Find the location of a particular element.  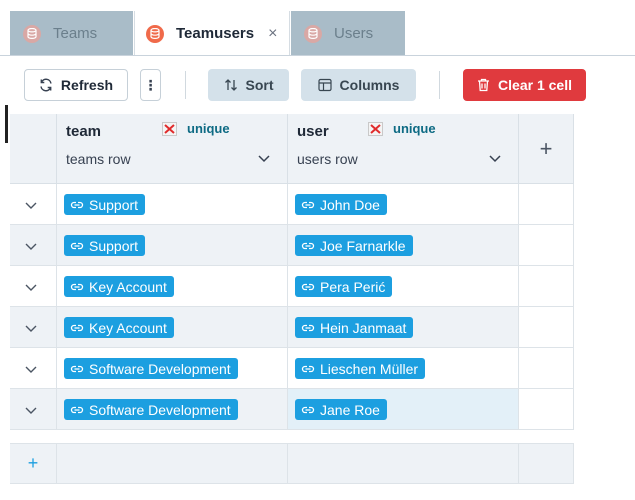

plus-icon: + is located at coordinates (33, 463).